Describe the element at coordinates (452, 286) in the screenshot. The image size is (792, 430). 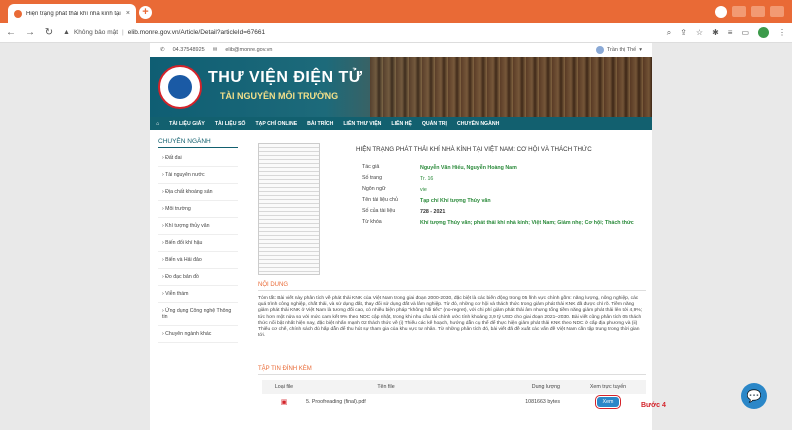
I see `content-heading: NỘI DUNG` at that location.